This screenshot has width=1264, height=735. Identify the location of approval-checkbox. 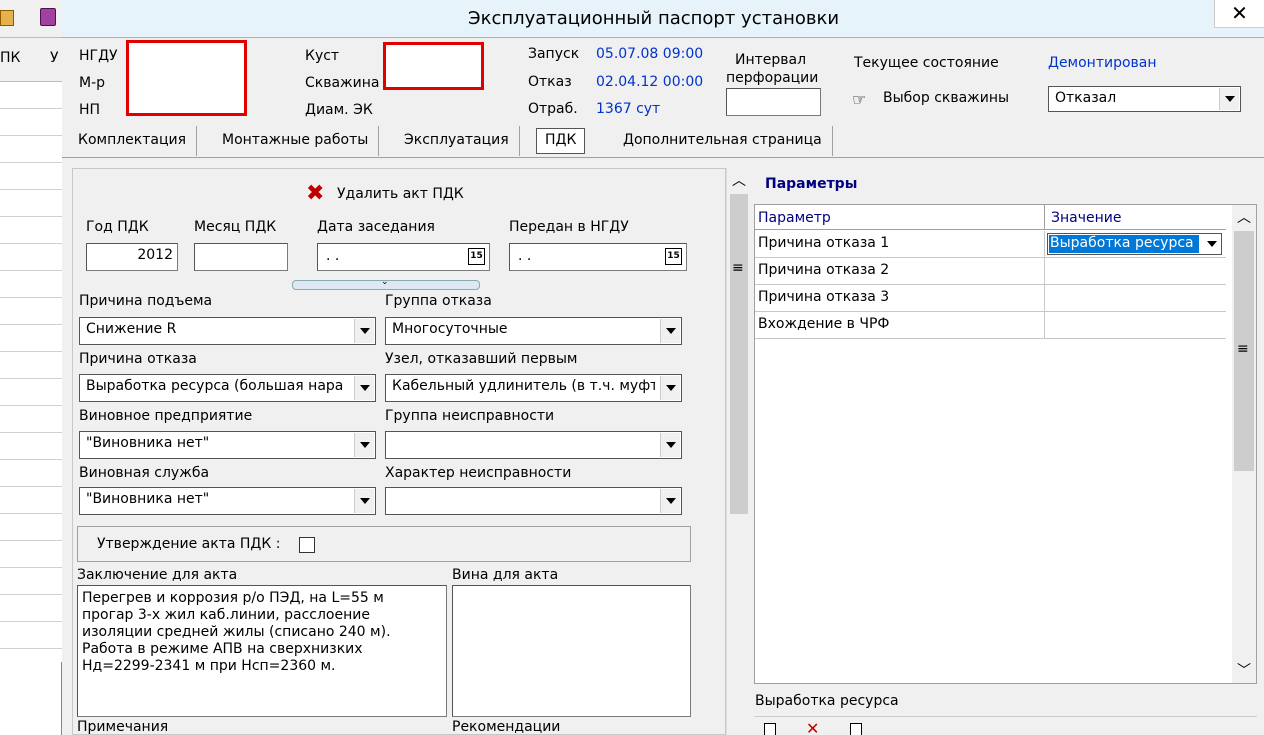
(307, 545).